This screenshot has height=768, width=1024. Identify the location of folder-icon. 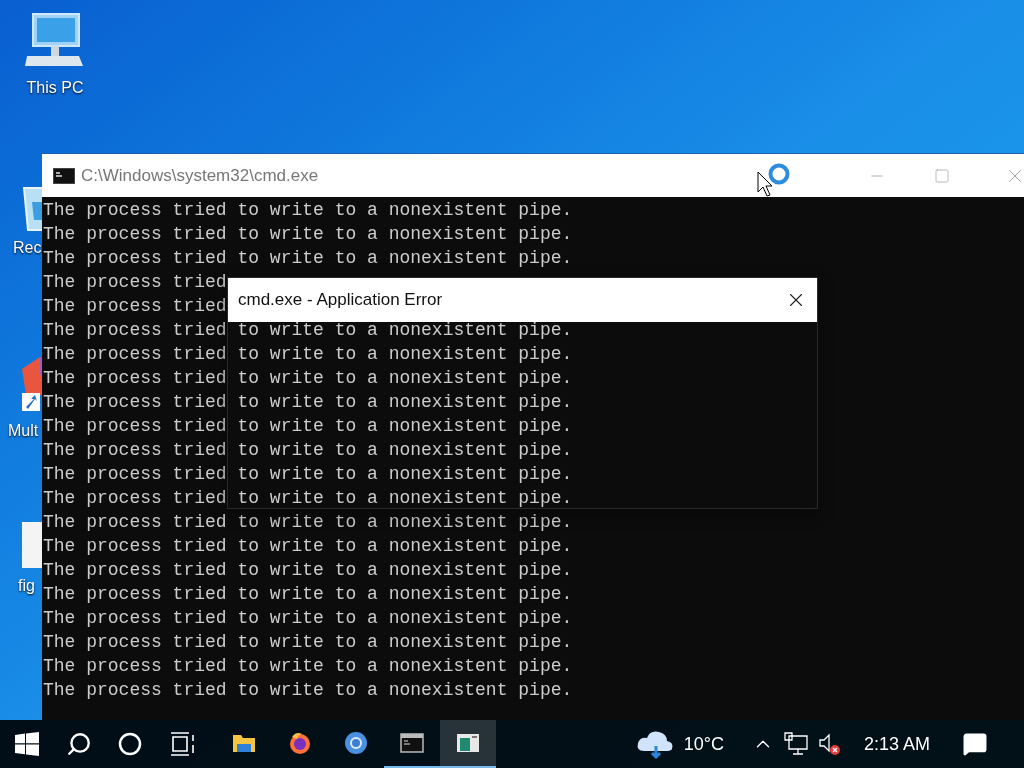
(244, 743).